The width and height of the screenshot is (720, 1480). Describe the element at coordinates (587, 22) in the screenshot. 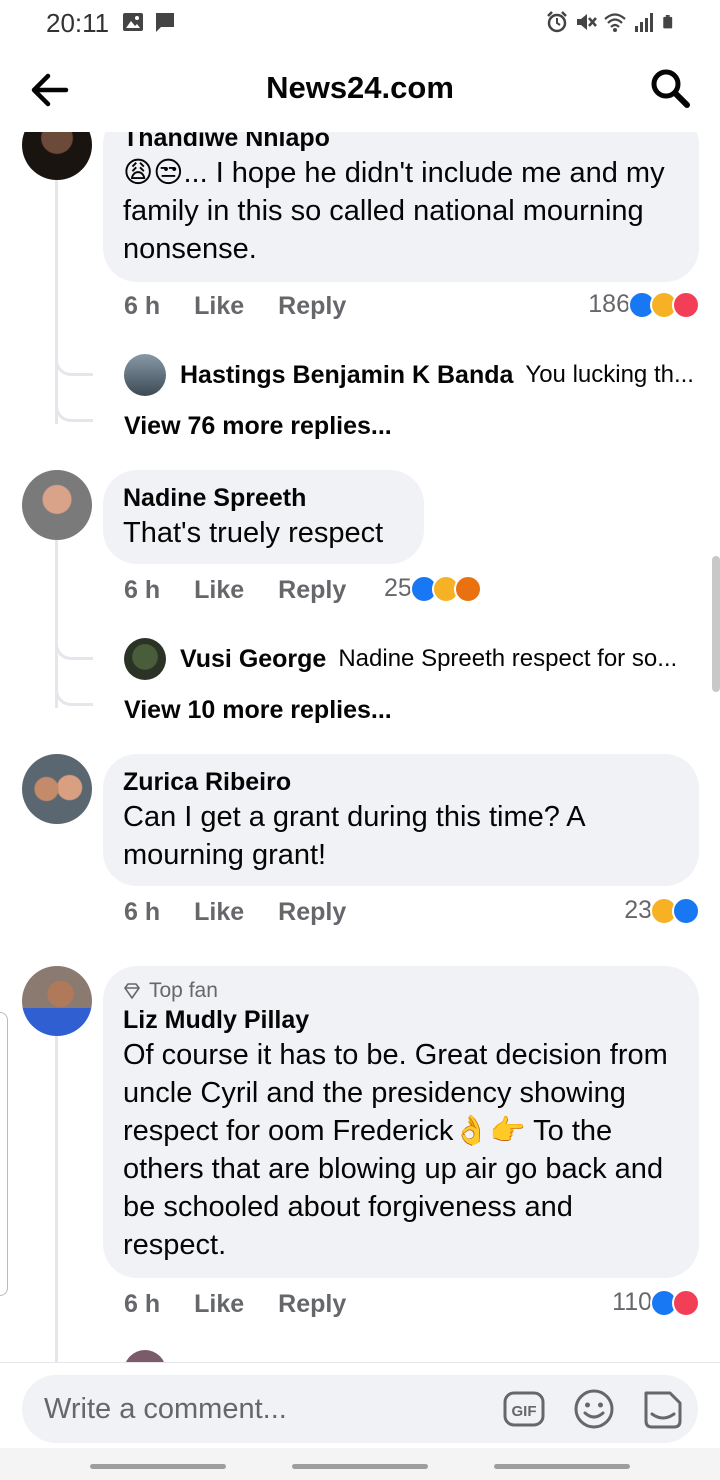

I see `mute-icon` at that location.